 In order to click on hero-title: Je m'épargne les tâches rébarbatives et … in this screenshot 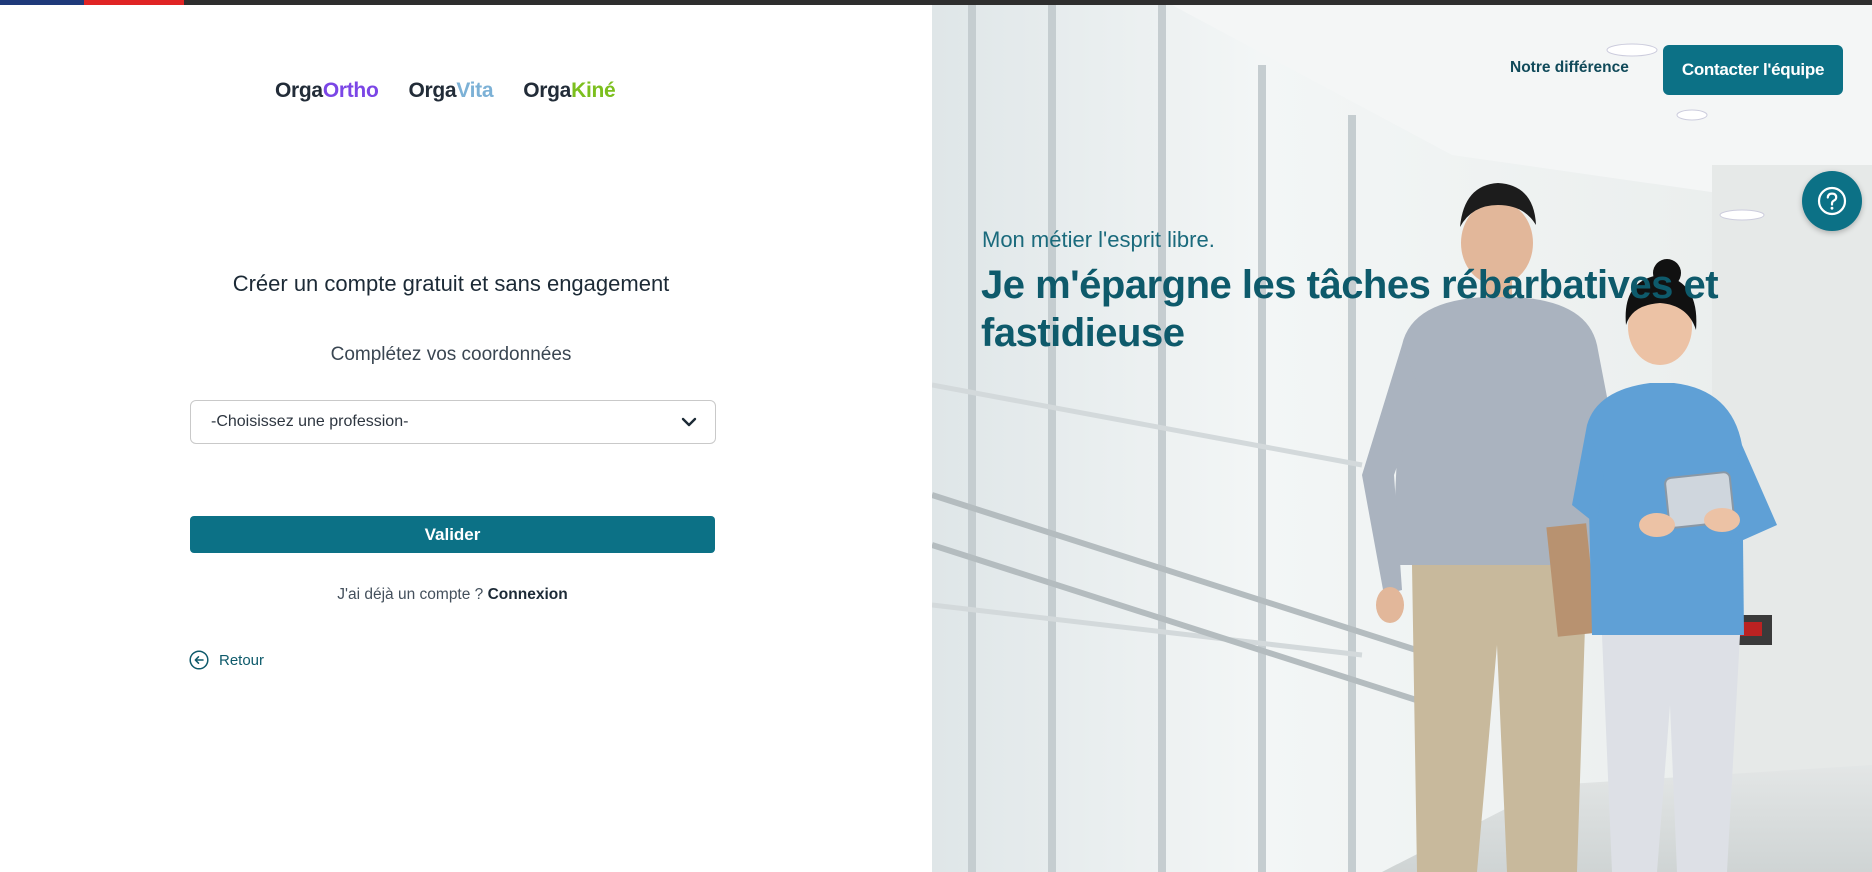, I will do `click(1350, 309)`.